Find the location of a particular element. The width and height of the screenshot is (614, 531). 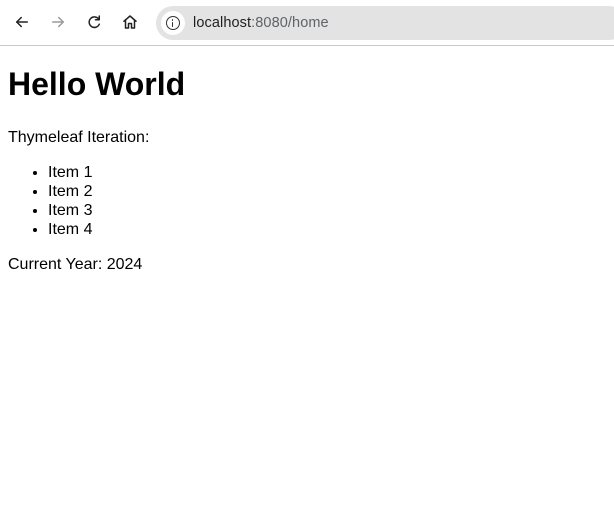

url-text: localhost:8080/home is located at coordinates (261, 23).